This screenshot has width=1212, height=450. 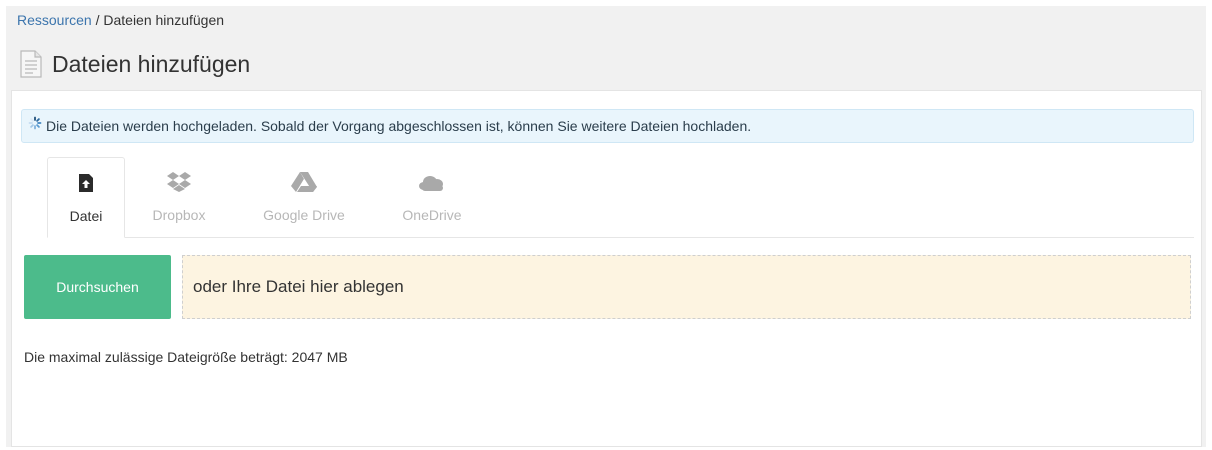 What do you see at coordinates (86, 216) in the screenshot?
I see `tab-label: Datei` at bounding box center [86, 216].